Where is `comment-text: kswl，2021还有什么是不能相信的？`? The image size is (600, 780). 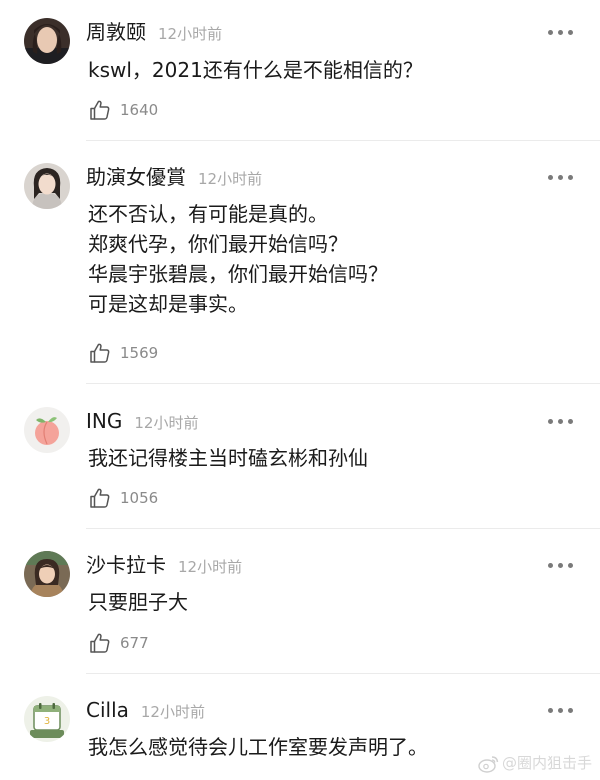 comment-text: kswl，2021还有什么是不能相信的？ is located at coordinates (255, 70).